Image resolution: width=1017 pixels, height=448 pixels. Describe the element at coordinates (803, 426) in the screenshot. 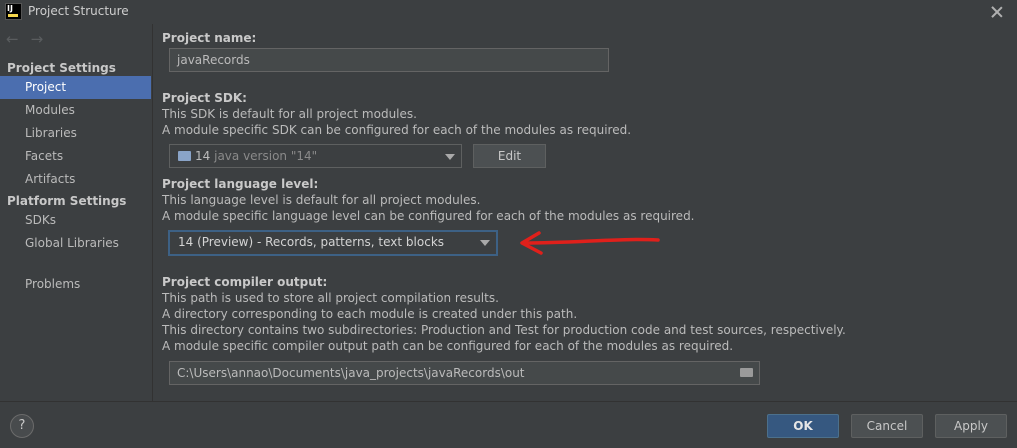

I see `ok-button: OK` at that location.